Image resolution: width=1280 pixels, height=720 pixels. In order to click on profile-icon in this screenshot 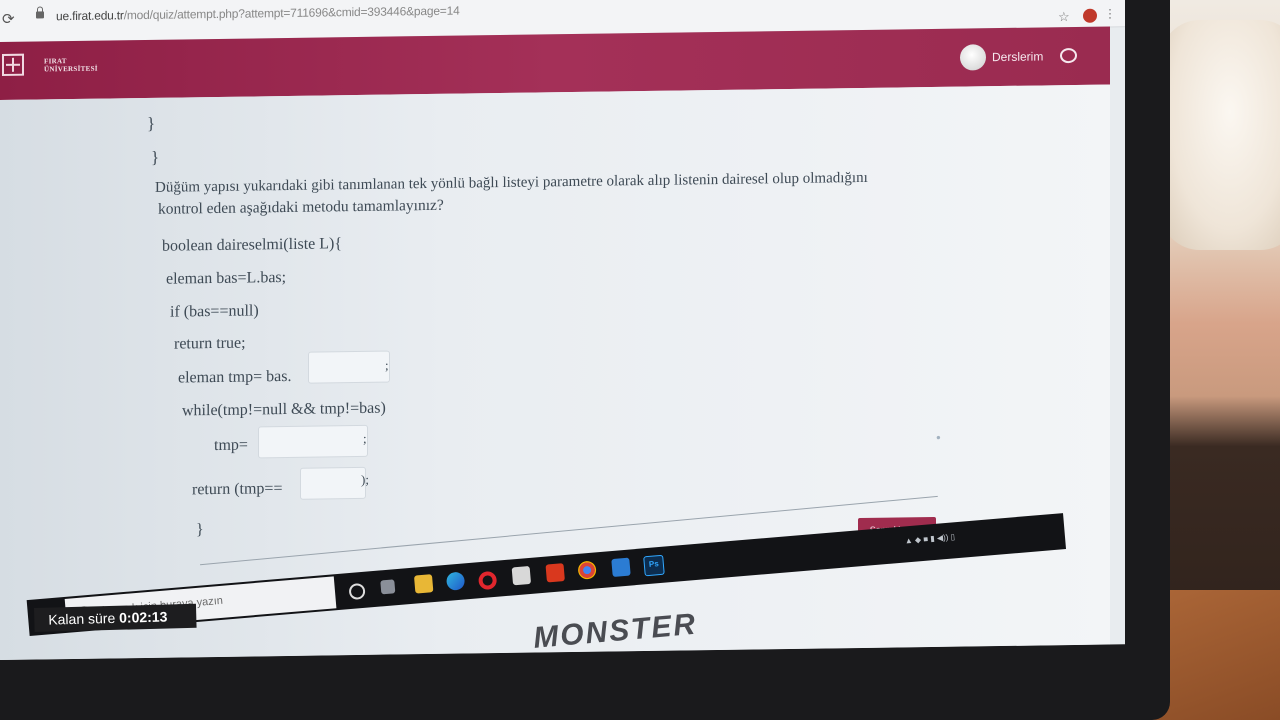, I will do `click(1090, 15)`.